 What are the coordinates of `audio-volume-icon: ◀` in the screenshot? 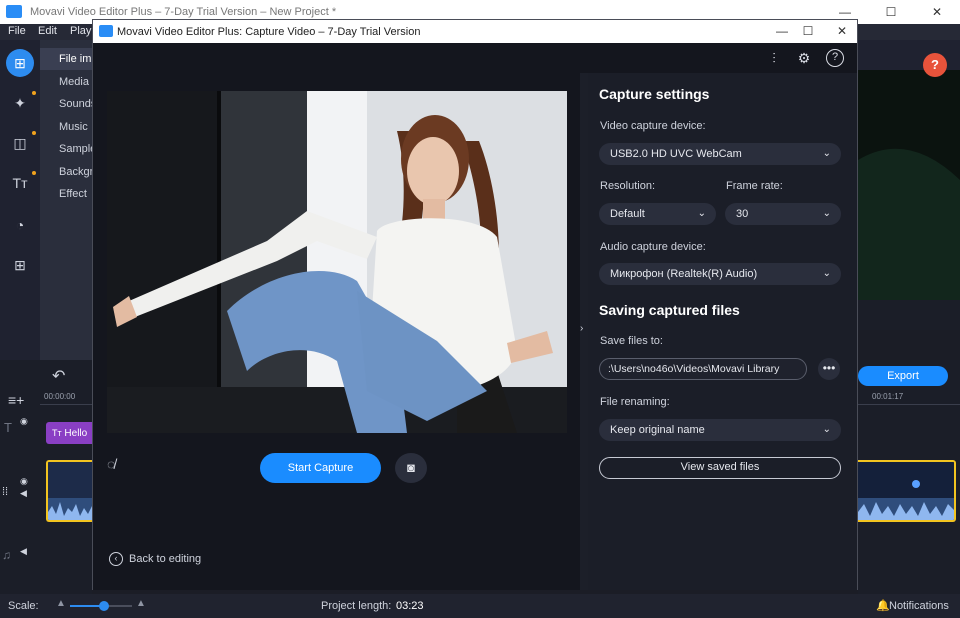 It's located at (23, 551).